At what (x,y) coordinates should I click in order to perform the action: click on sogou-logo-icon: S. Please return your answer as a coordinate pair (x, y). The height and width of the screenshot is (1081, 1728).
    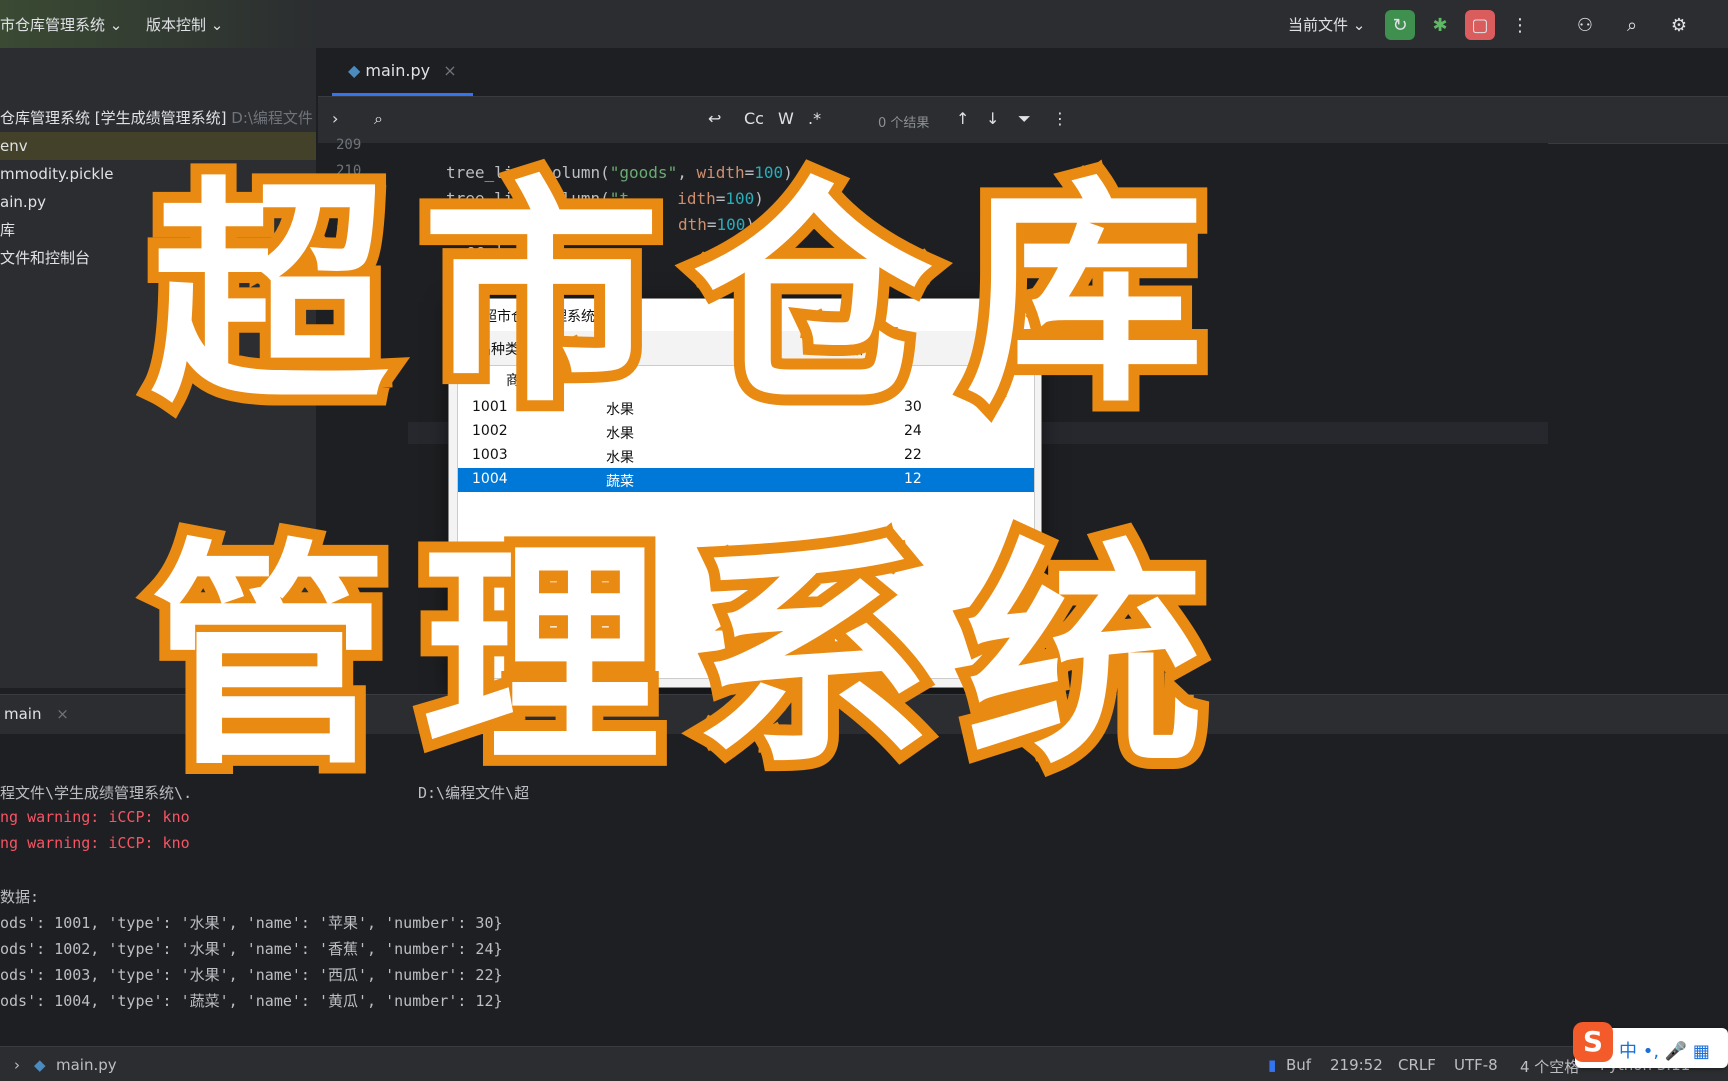
    Looking at the image, I should click on (1593, 1042).